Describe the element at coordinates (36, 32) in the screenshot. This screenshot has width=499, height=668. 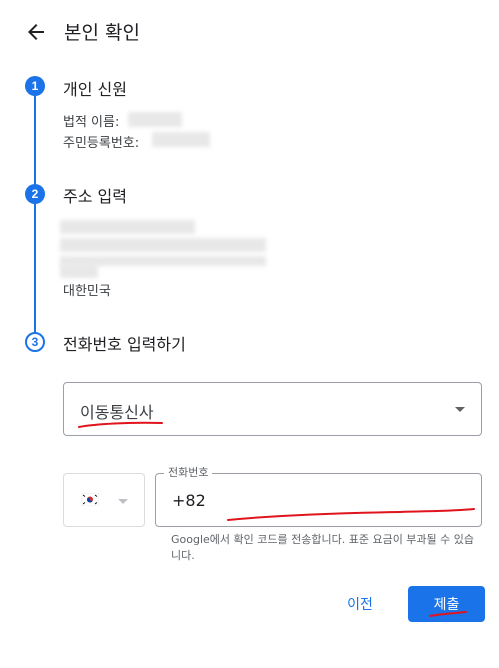
I see `back-arrow-icon` at that location.